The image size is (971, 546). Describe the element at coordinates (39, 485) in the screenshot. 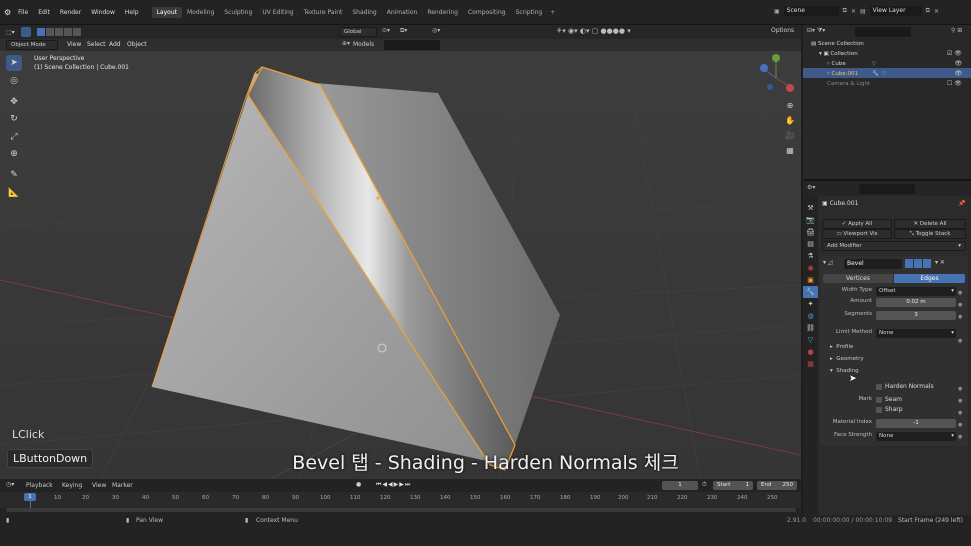

I see `menu-playback: Playback` at that location.